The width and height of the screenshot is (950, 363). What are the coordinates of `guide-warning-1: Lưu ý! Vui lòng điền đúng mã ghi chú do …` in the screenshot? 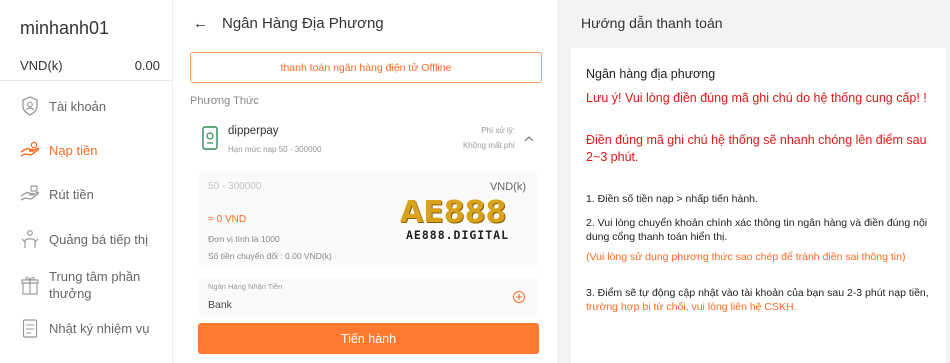 It's located at (756, 98).